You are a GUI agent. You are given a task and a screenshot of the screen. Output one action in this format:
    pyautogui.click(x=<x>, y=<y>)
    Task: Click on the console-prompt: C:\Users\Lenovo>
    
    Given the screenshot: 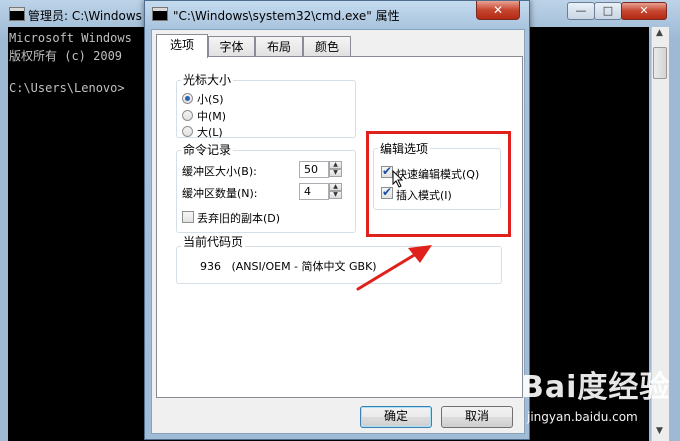 What is the action you would take?
    pyautogui.click(x=67, y=88)
    